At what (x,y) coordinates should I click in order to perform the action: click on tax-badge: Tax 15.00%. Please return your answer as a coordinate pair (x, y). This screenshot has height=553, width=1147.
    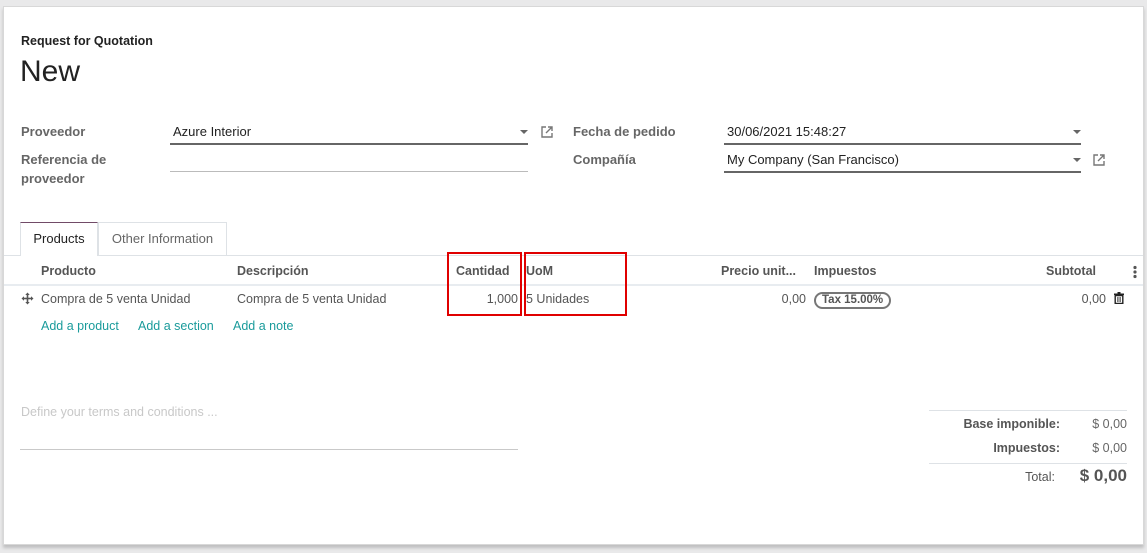
    Looking at the image, I should click on (853, 300).